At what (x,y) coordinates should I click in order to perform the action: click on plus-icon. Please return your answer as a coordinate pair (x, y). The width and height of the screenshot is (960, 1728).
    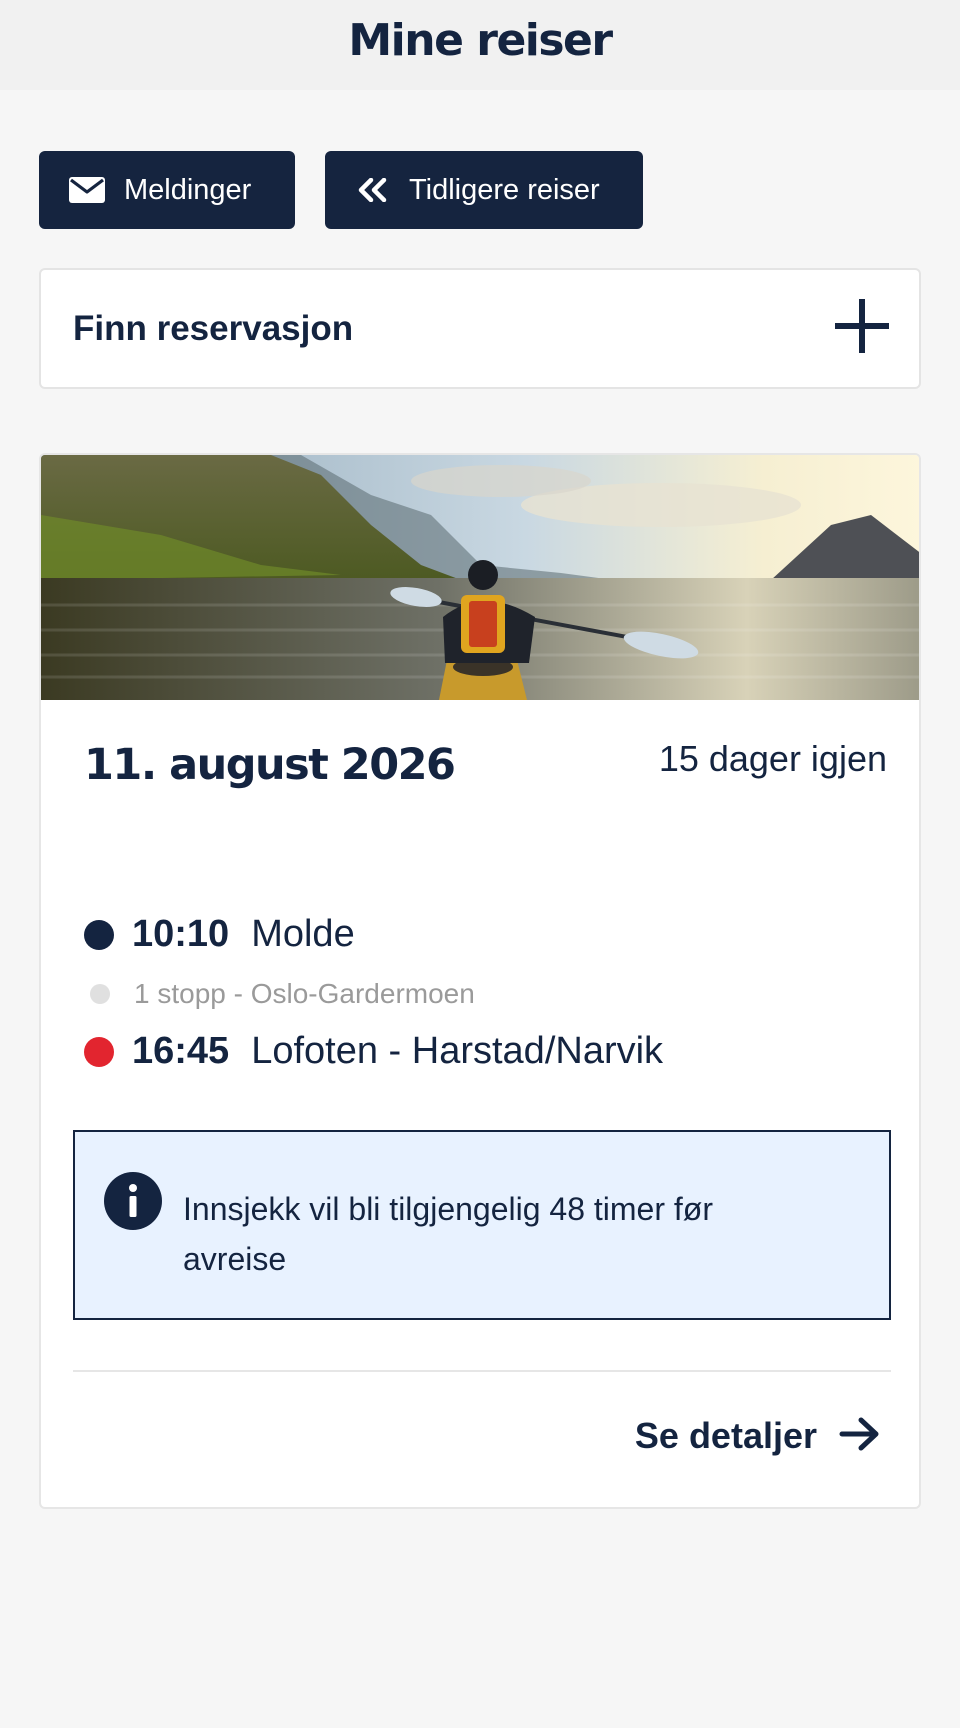
    Looking at the image, I should click on (862, 328).